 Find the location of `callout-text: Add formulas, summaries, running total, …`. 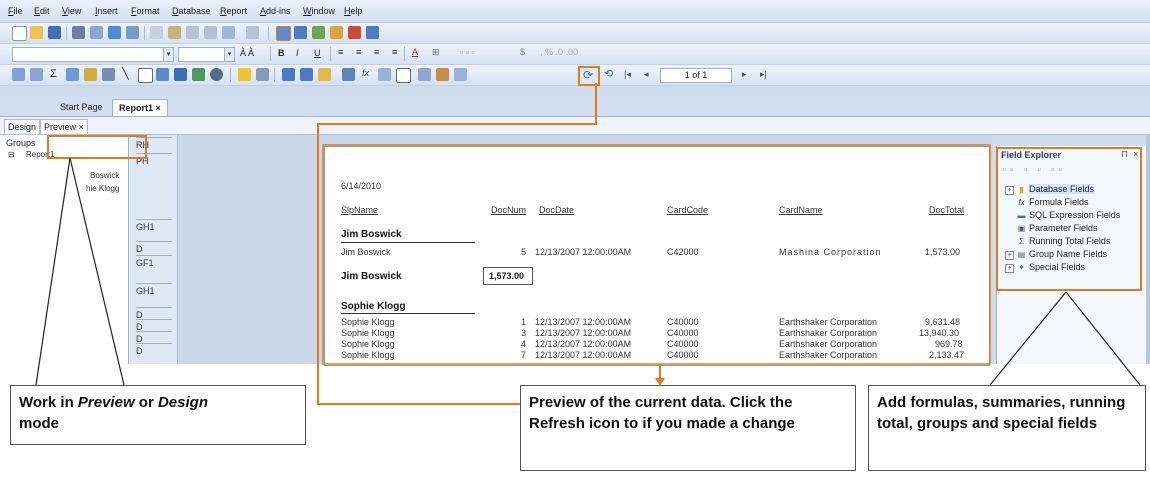

callout-text: Add formulas, summaries, running total, … is located at coordinates (1001, 413).